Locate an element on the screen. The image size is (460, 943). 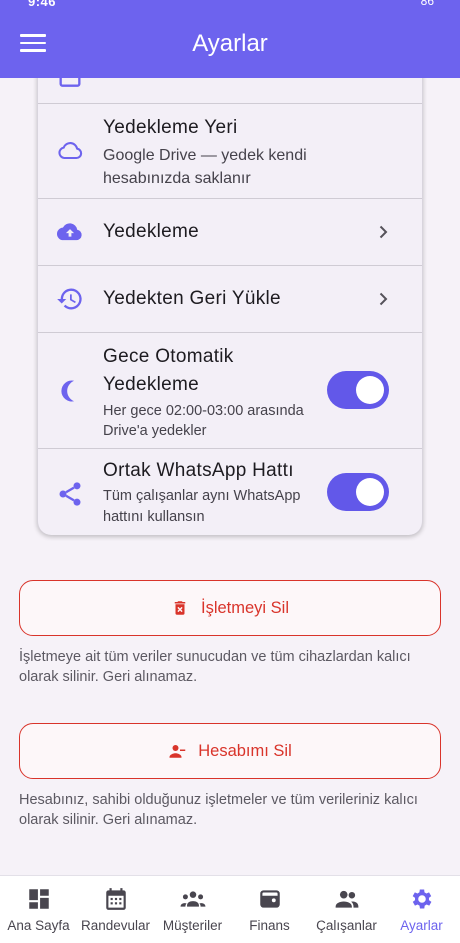
settings-item-backup: Yedekleme is located at coordinates (230, 232).